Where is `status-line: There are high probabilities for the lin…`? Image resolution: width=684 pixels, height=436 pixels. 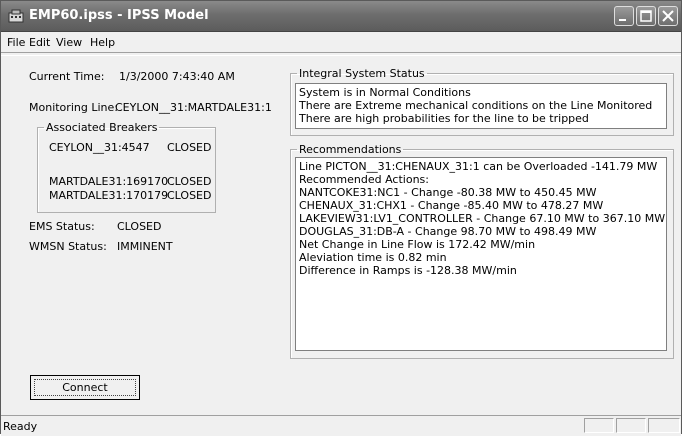
status-line: There are high probabilities for the lin… is located at coordinates (444, 118).